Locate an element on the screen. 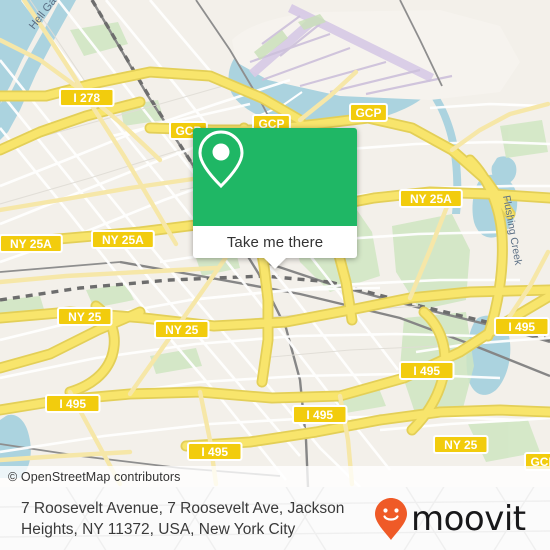 This screenshot has height=550, width=550. moovit-smiling-pin-icon is located at coordinates (391, 518).